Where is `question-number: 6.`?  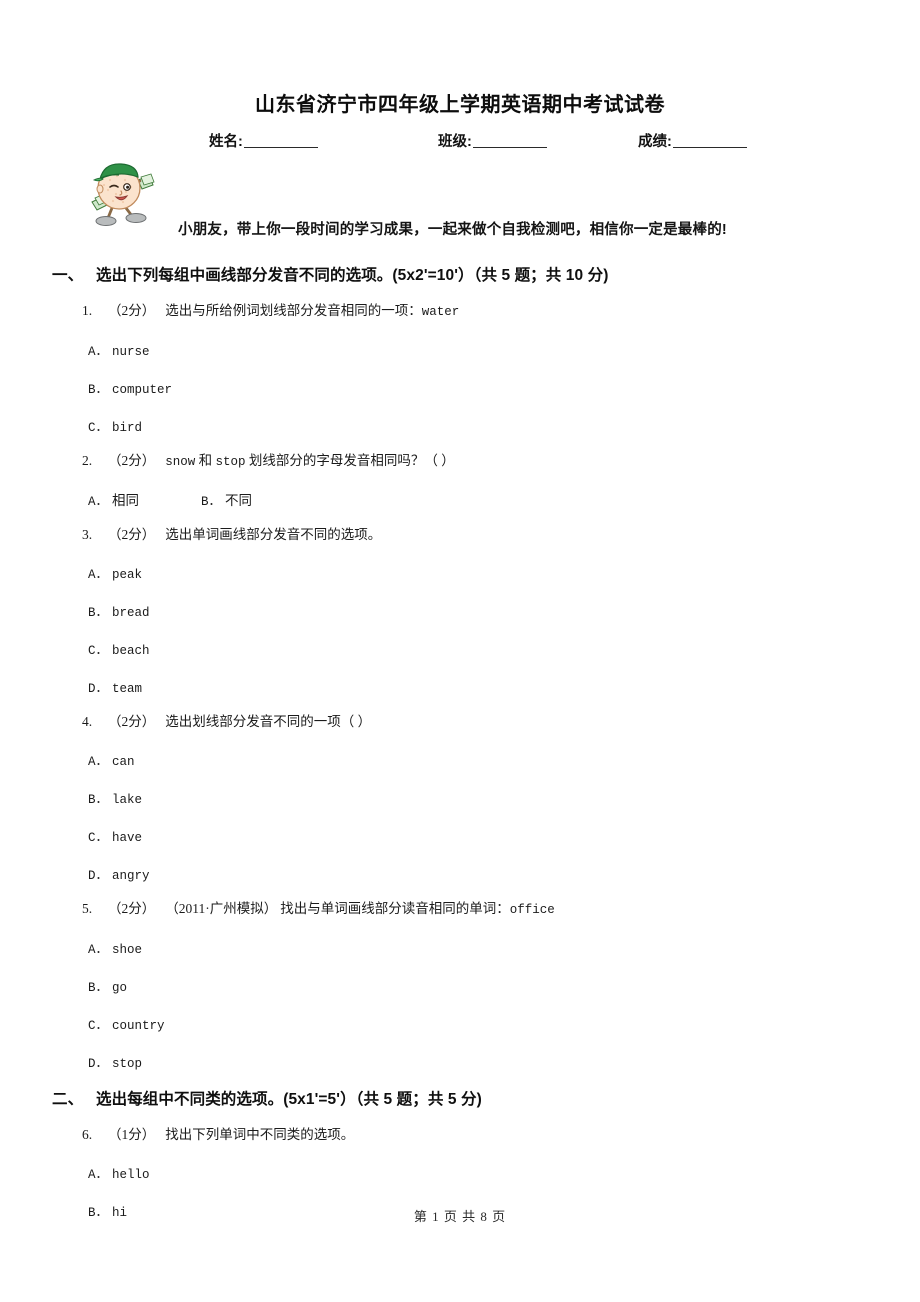
question-number: 6. is located at coordinates (87, 1134).